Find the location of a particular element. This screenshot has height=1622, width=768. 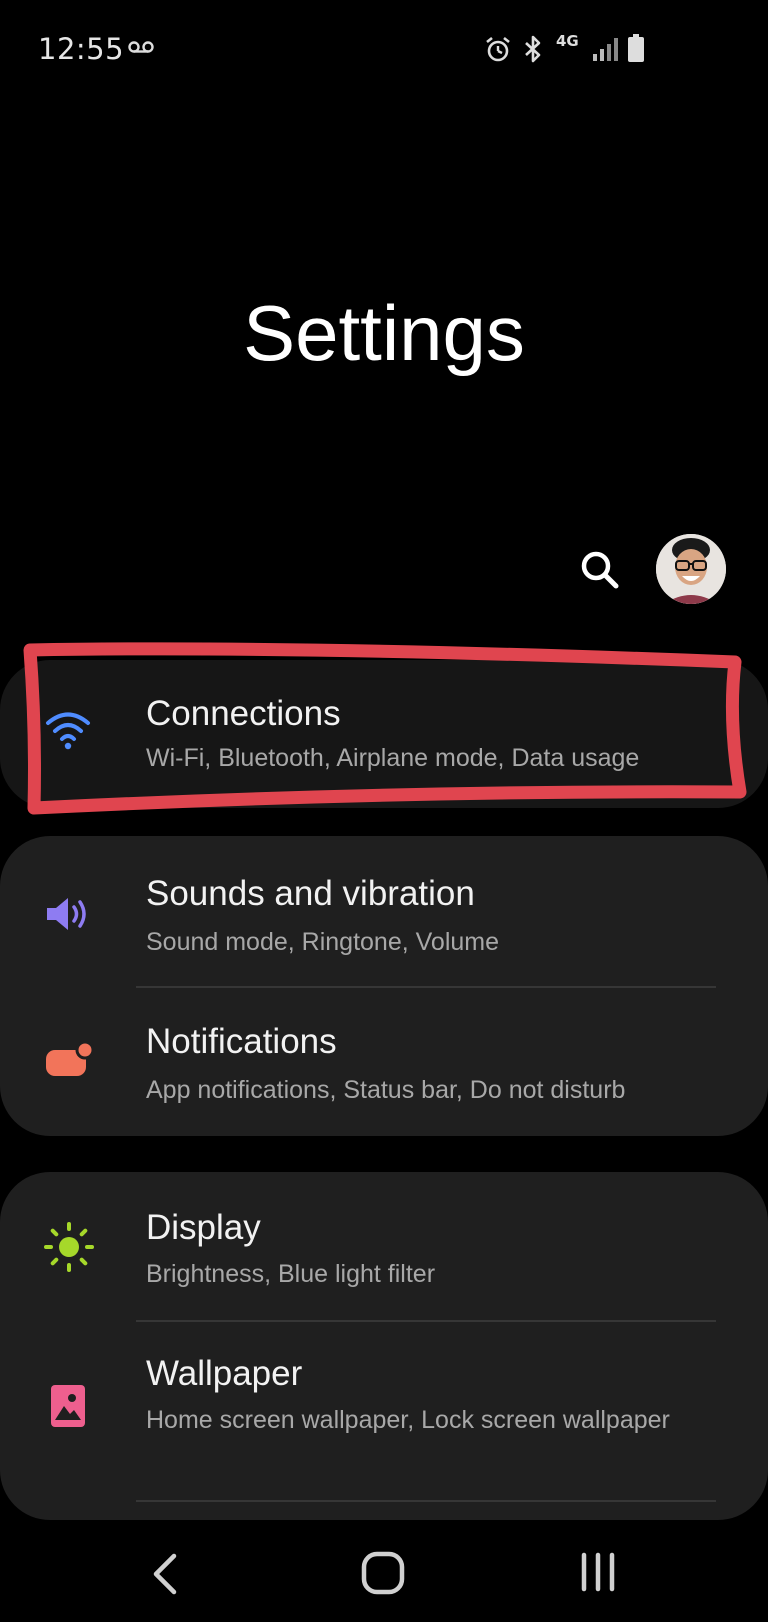

wallpaper-title: Wallpaper is located at coordinates (224, 1373).